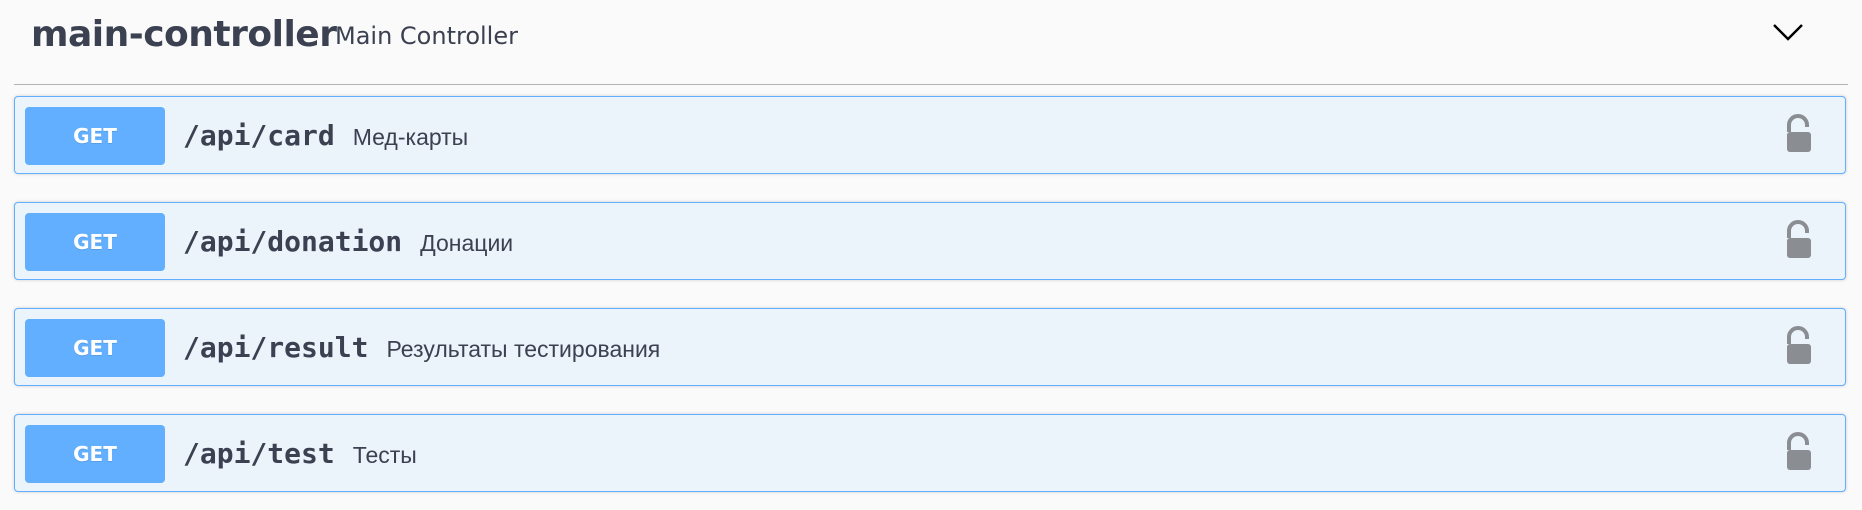 Image resolution: width=1862 pixels, height=510 pixels. I want to click on operation-summary: Результаты тестирования, so click(523, 349).